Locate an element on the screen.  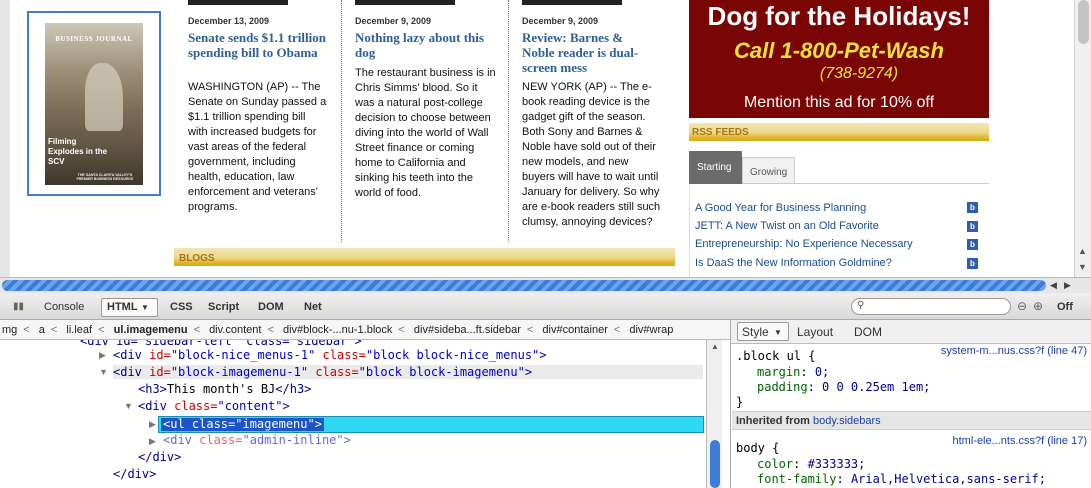
selected-node-text: <ul class="imagemenu"> is located at coordinates (242, 424).